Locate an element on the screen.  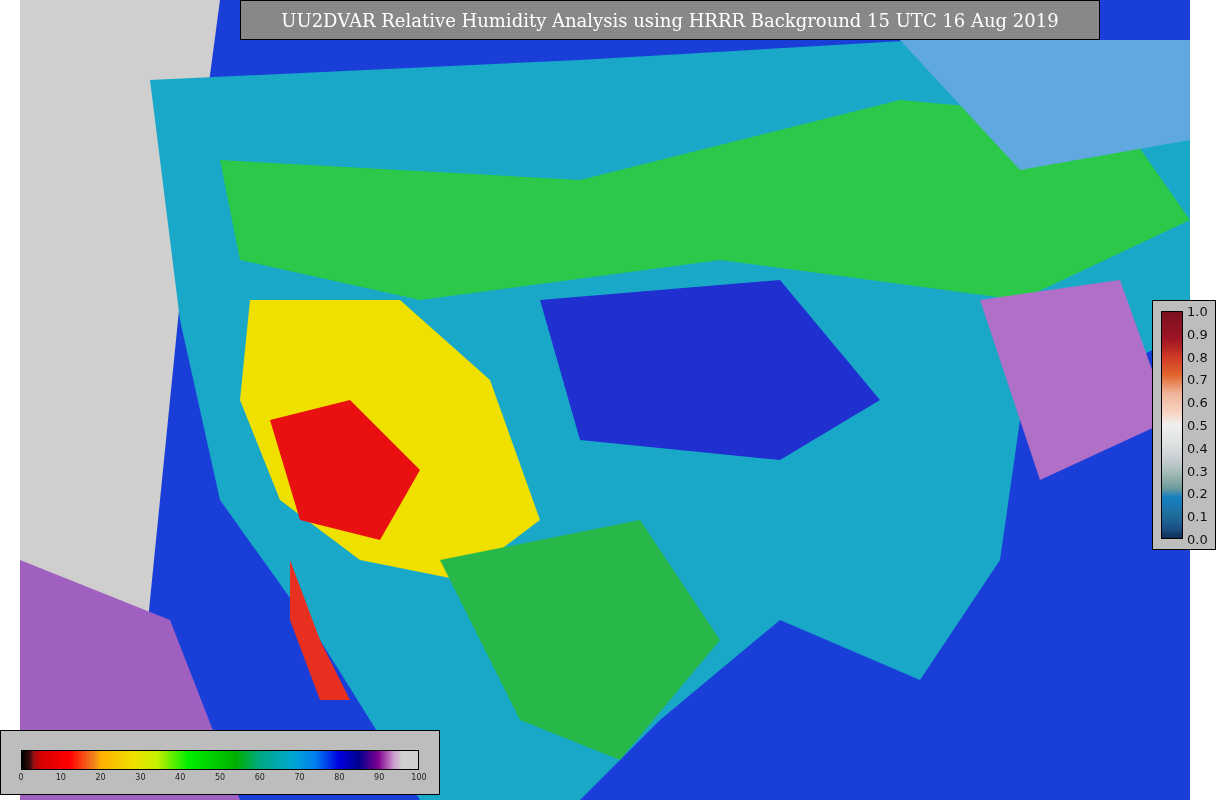
colorbar-tick-label: 90 is located at coordinates (379, 778).